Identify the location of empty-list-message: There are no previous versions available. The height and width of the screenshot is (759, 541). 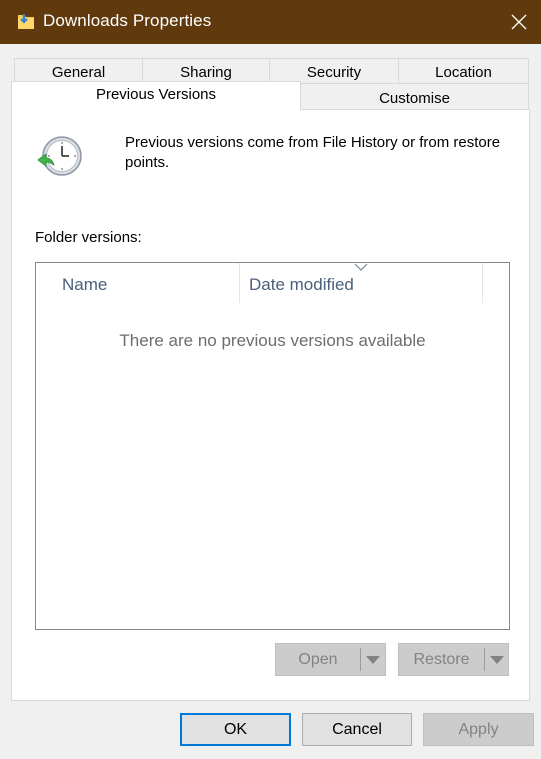
(272, 340).